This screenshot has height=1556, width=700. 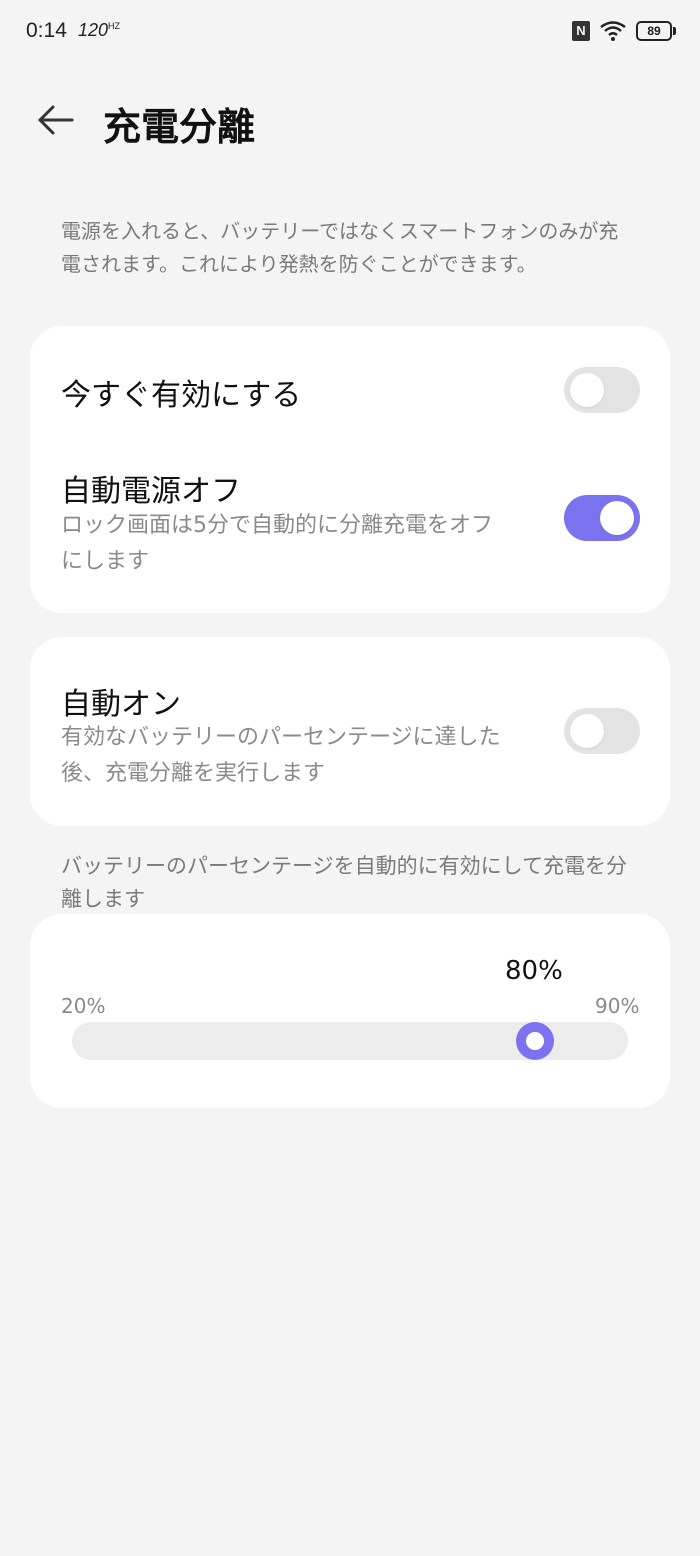 I want to click on slider-min-label: 20%, so click(x=83, y=1006).